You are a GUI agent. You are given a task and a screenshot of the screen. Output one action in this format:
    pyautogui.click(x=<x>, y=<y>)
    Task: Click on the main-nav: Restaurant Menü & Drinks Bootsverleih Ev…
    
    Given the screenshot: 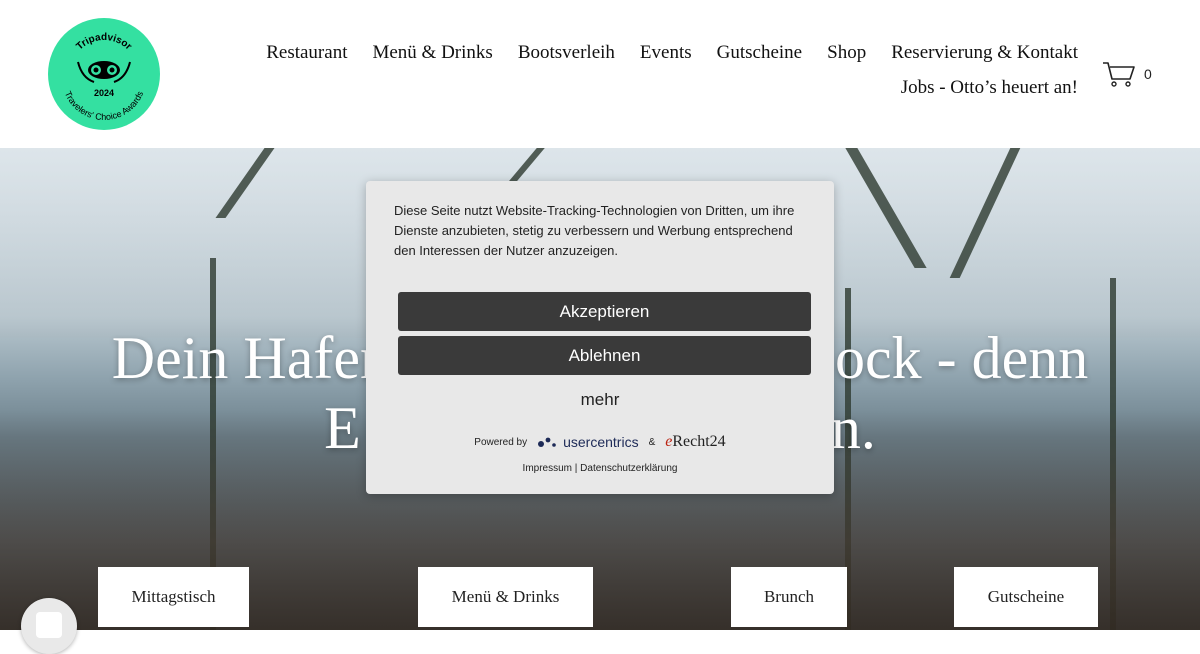 What is the action you would take?
    pyautogui.click(x=672, y=70)
    